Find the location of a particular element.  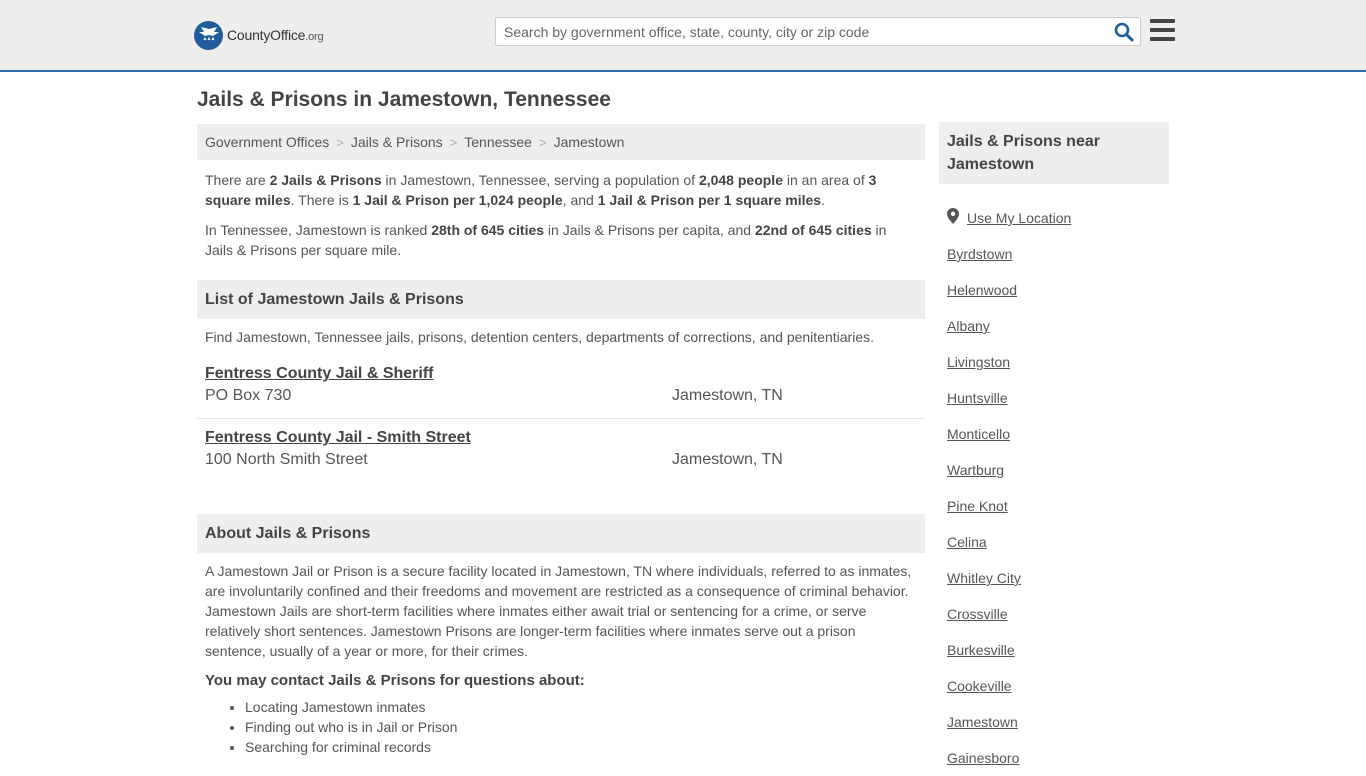

sidebar-city-link: Monticello is located at coordinates (1054, 434).